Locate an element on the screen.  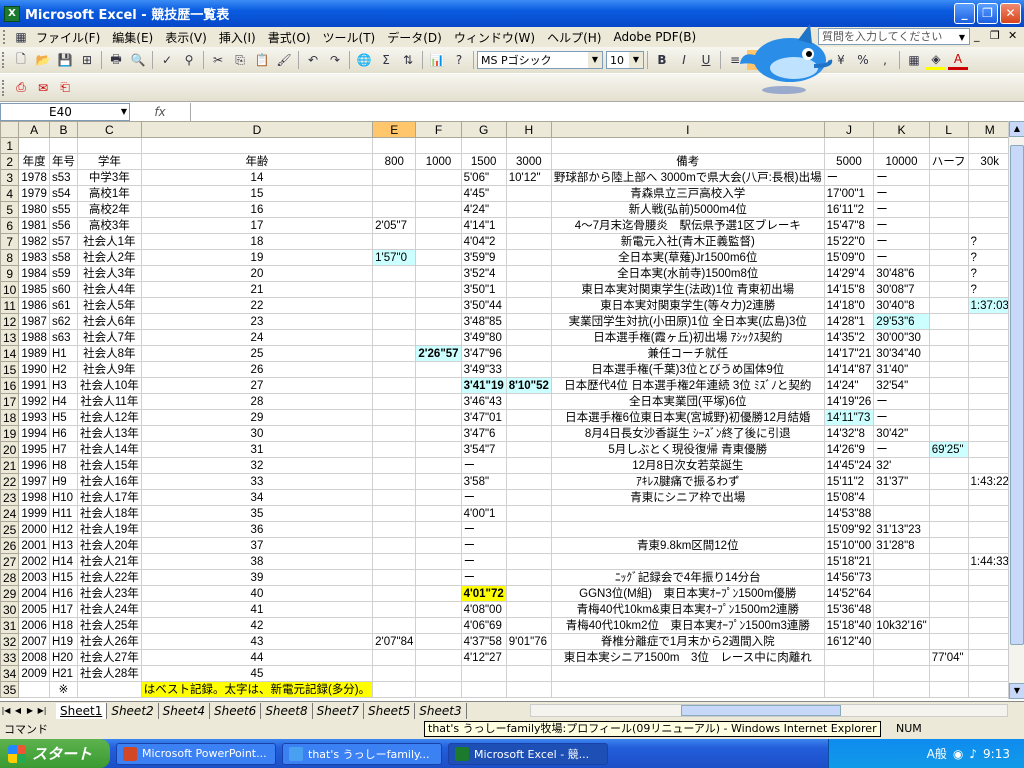
cell-h30 is located at coordinates (528, 609).